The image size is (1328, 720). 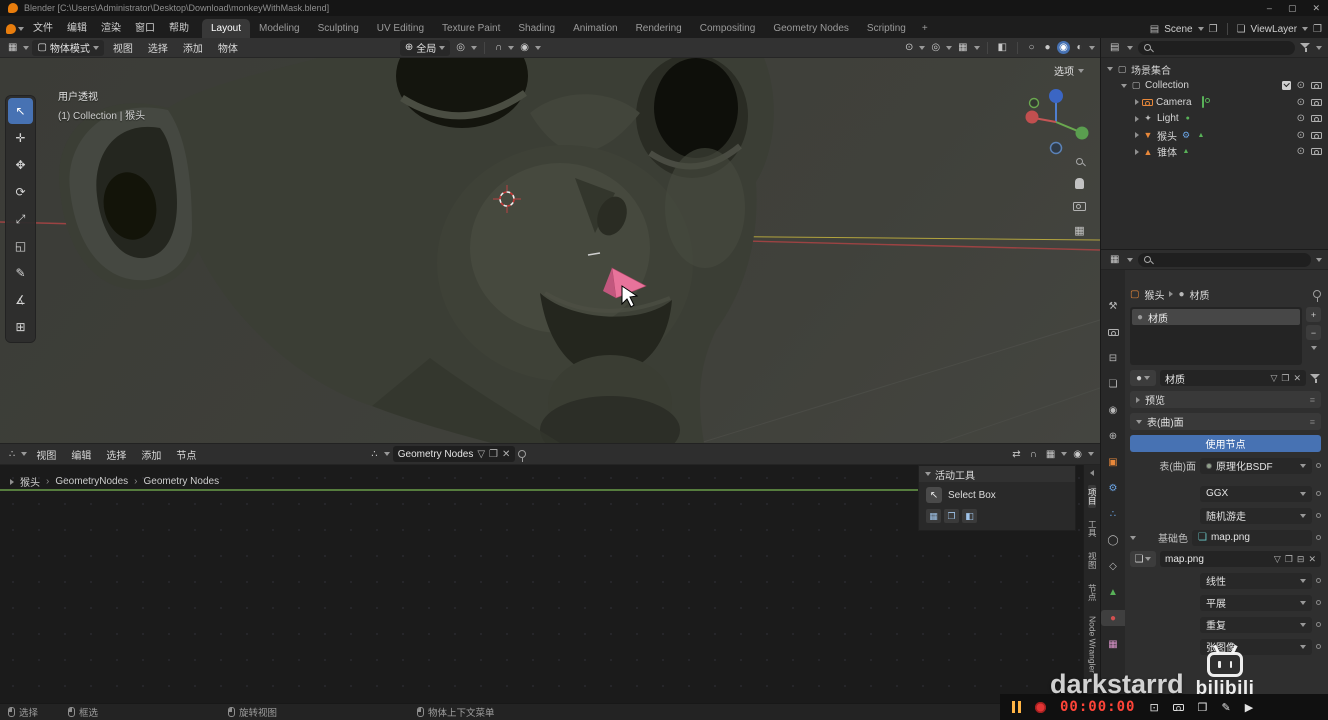 What do you see at coordinates (1069, 70) in the screenshot?
I see `viewport-options-dropdown: 选项` at bounding box center [1069, 70].